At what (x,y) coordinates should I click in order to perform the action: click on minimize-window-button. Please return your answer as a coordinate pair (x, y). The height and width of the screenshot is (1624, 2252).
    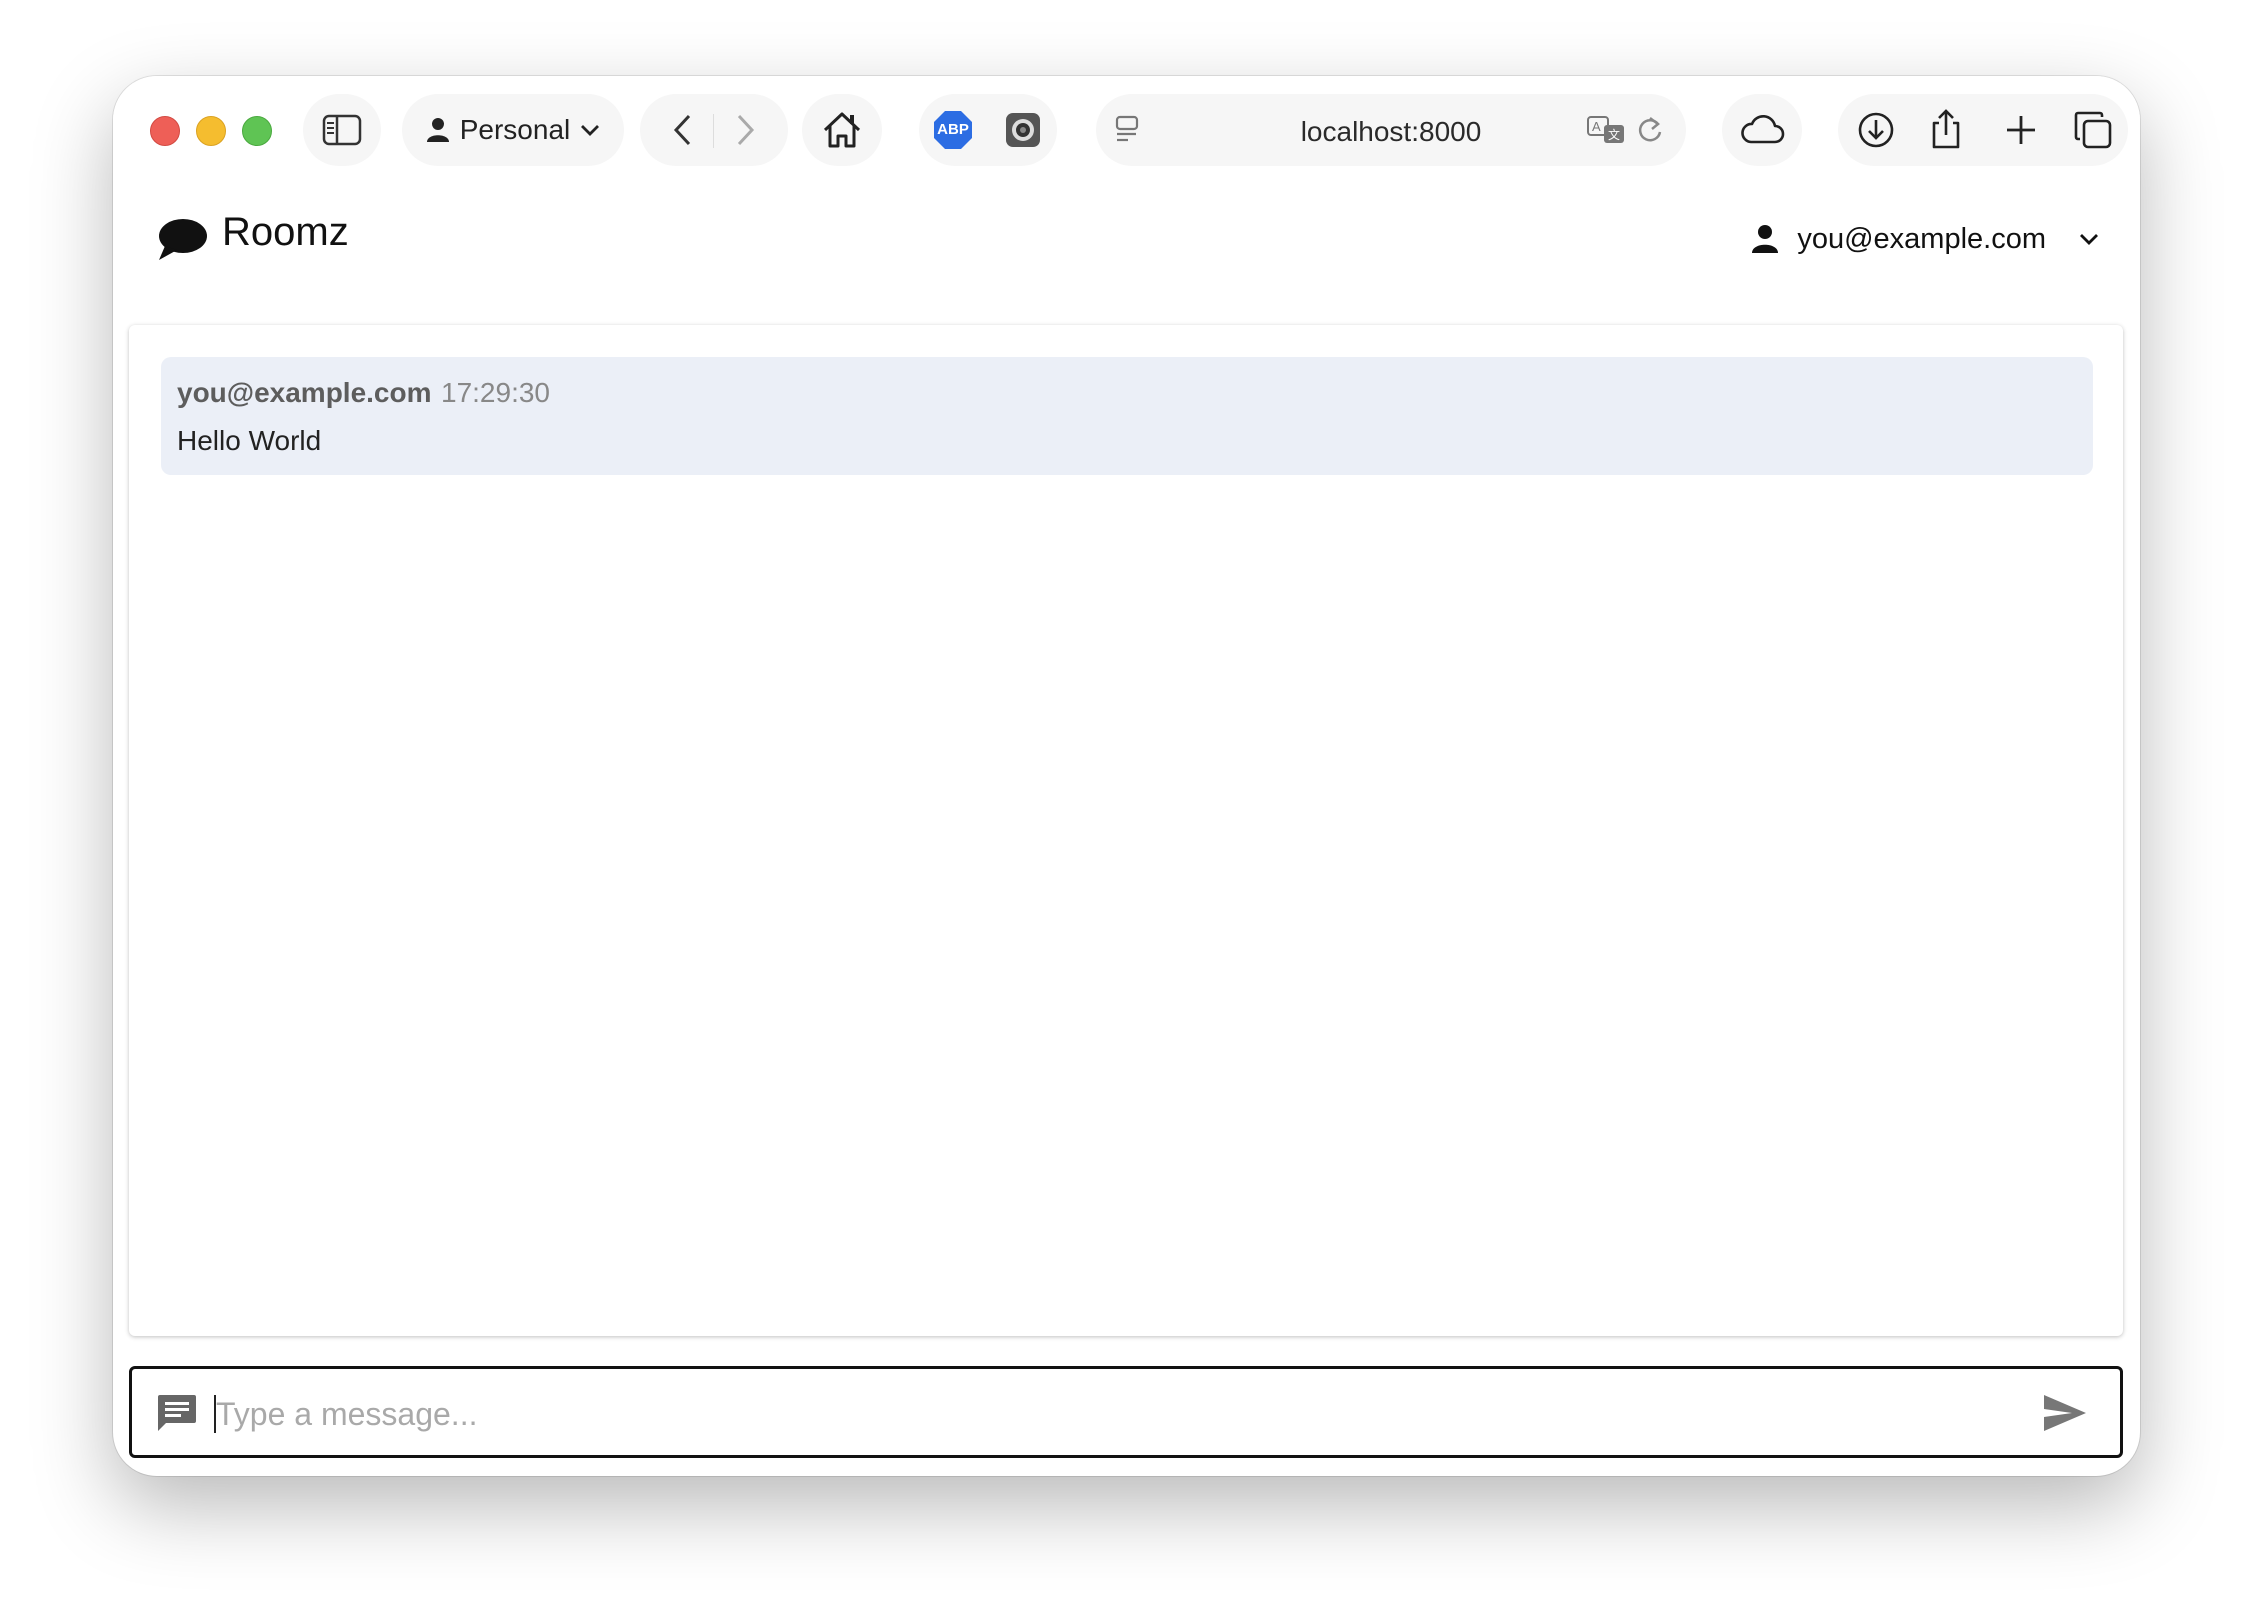
    Looking at the image, I should click on (211, 131).